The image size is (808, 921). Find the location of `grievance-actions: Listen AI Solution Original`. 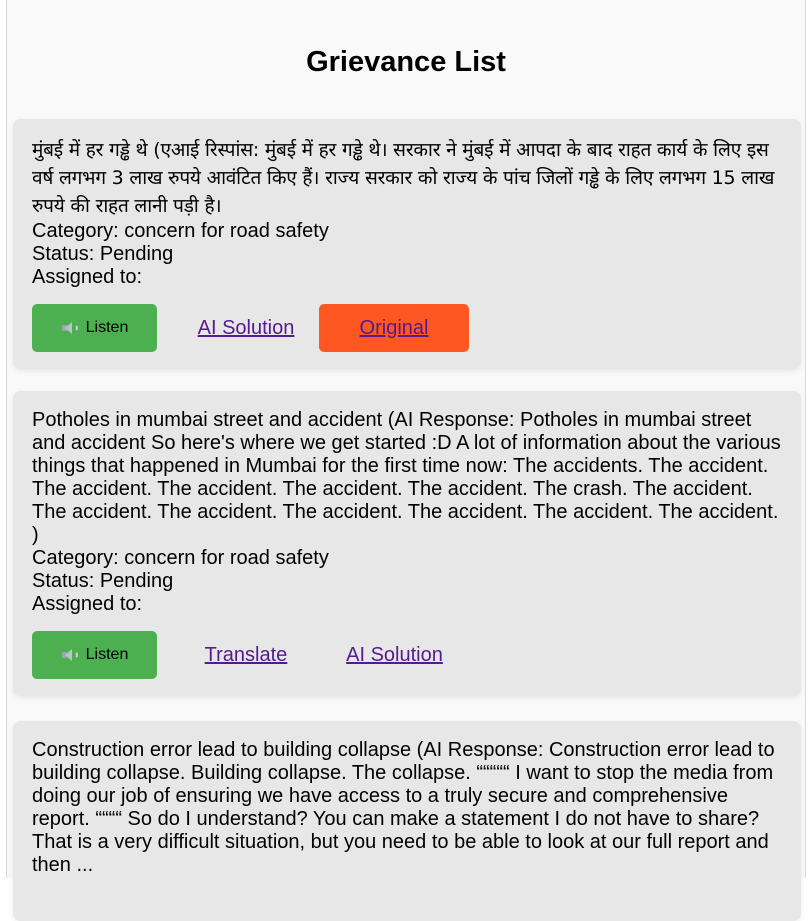

grievance-actions: Listen AI Solution Original is located at coordinates (407, 328).